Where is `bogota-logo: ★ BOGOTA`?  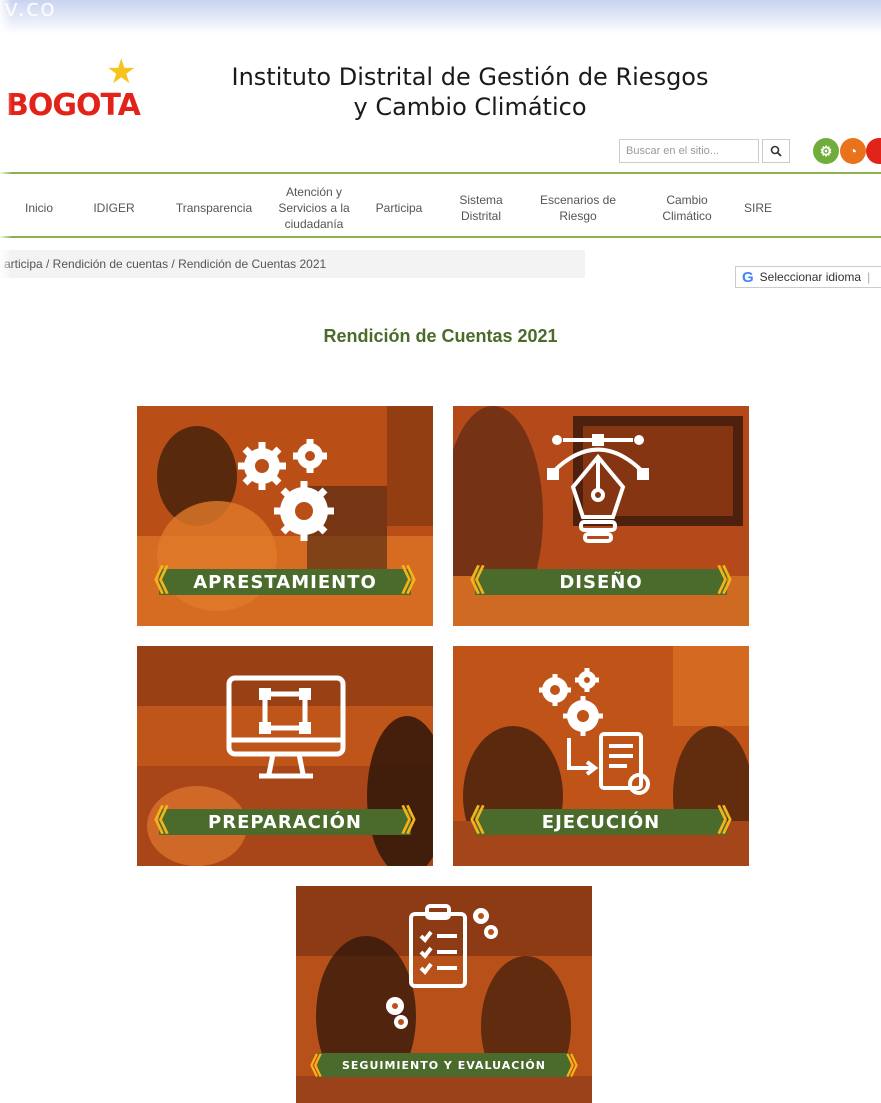
bogota-logo: ★ BOGOTA is located at coordinates (81, 95).